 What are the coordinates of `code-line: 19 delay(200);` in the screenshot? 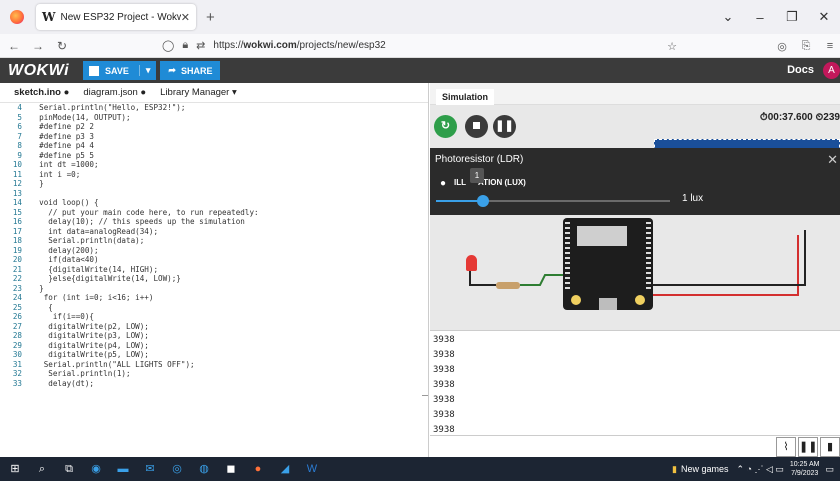 It's located at (214, 251).